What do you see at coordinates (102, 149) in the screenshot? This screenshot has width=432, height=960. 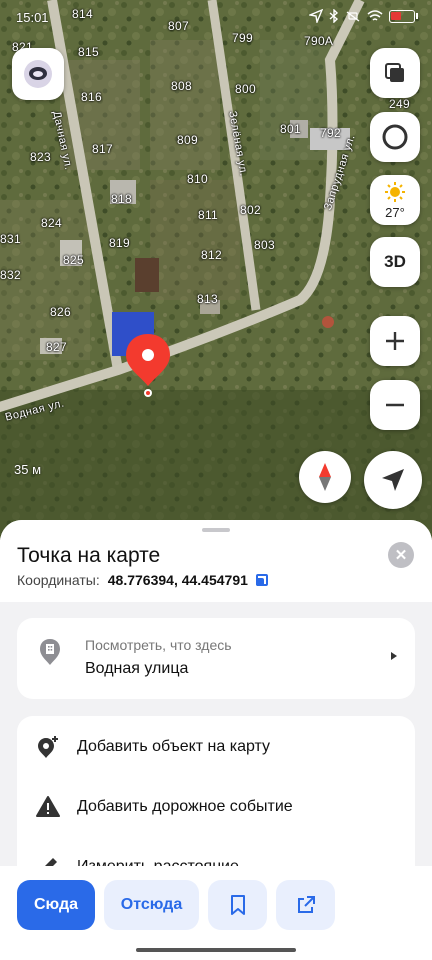 I see `house-number: 817` at bounding box center [102, 149].